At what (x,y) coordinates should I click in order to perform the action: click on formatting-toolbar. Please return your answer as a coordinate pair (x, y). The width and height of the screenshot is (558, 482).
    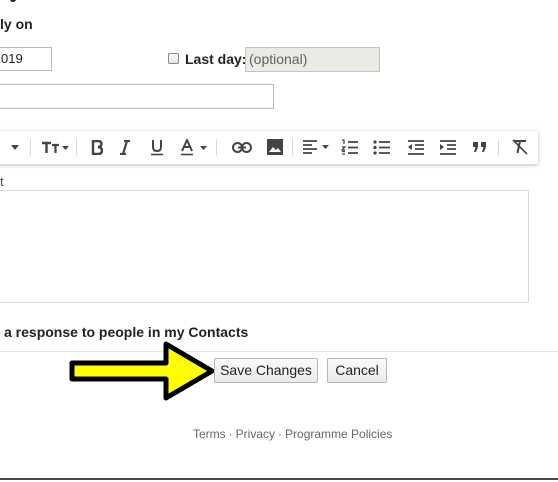
    Looking at the image, I should click on (269, 147).